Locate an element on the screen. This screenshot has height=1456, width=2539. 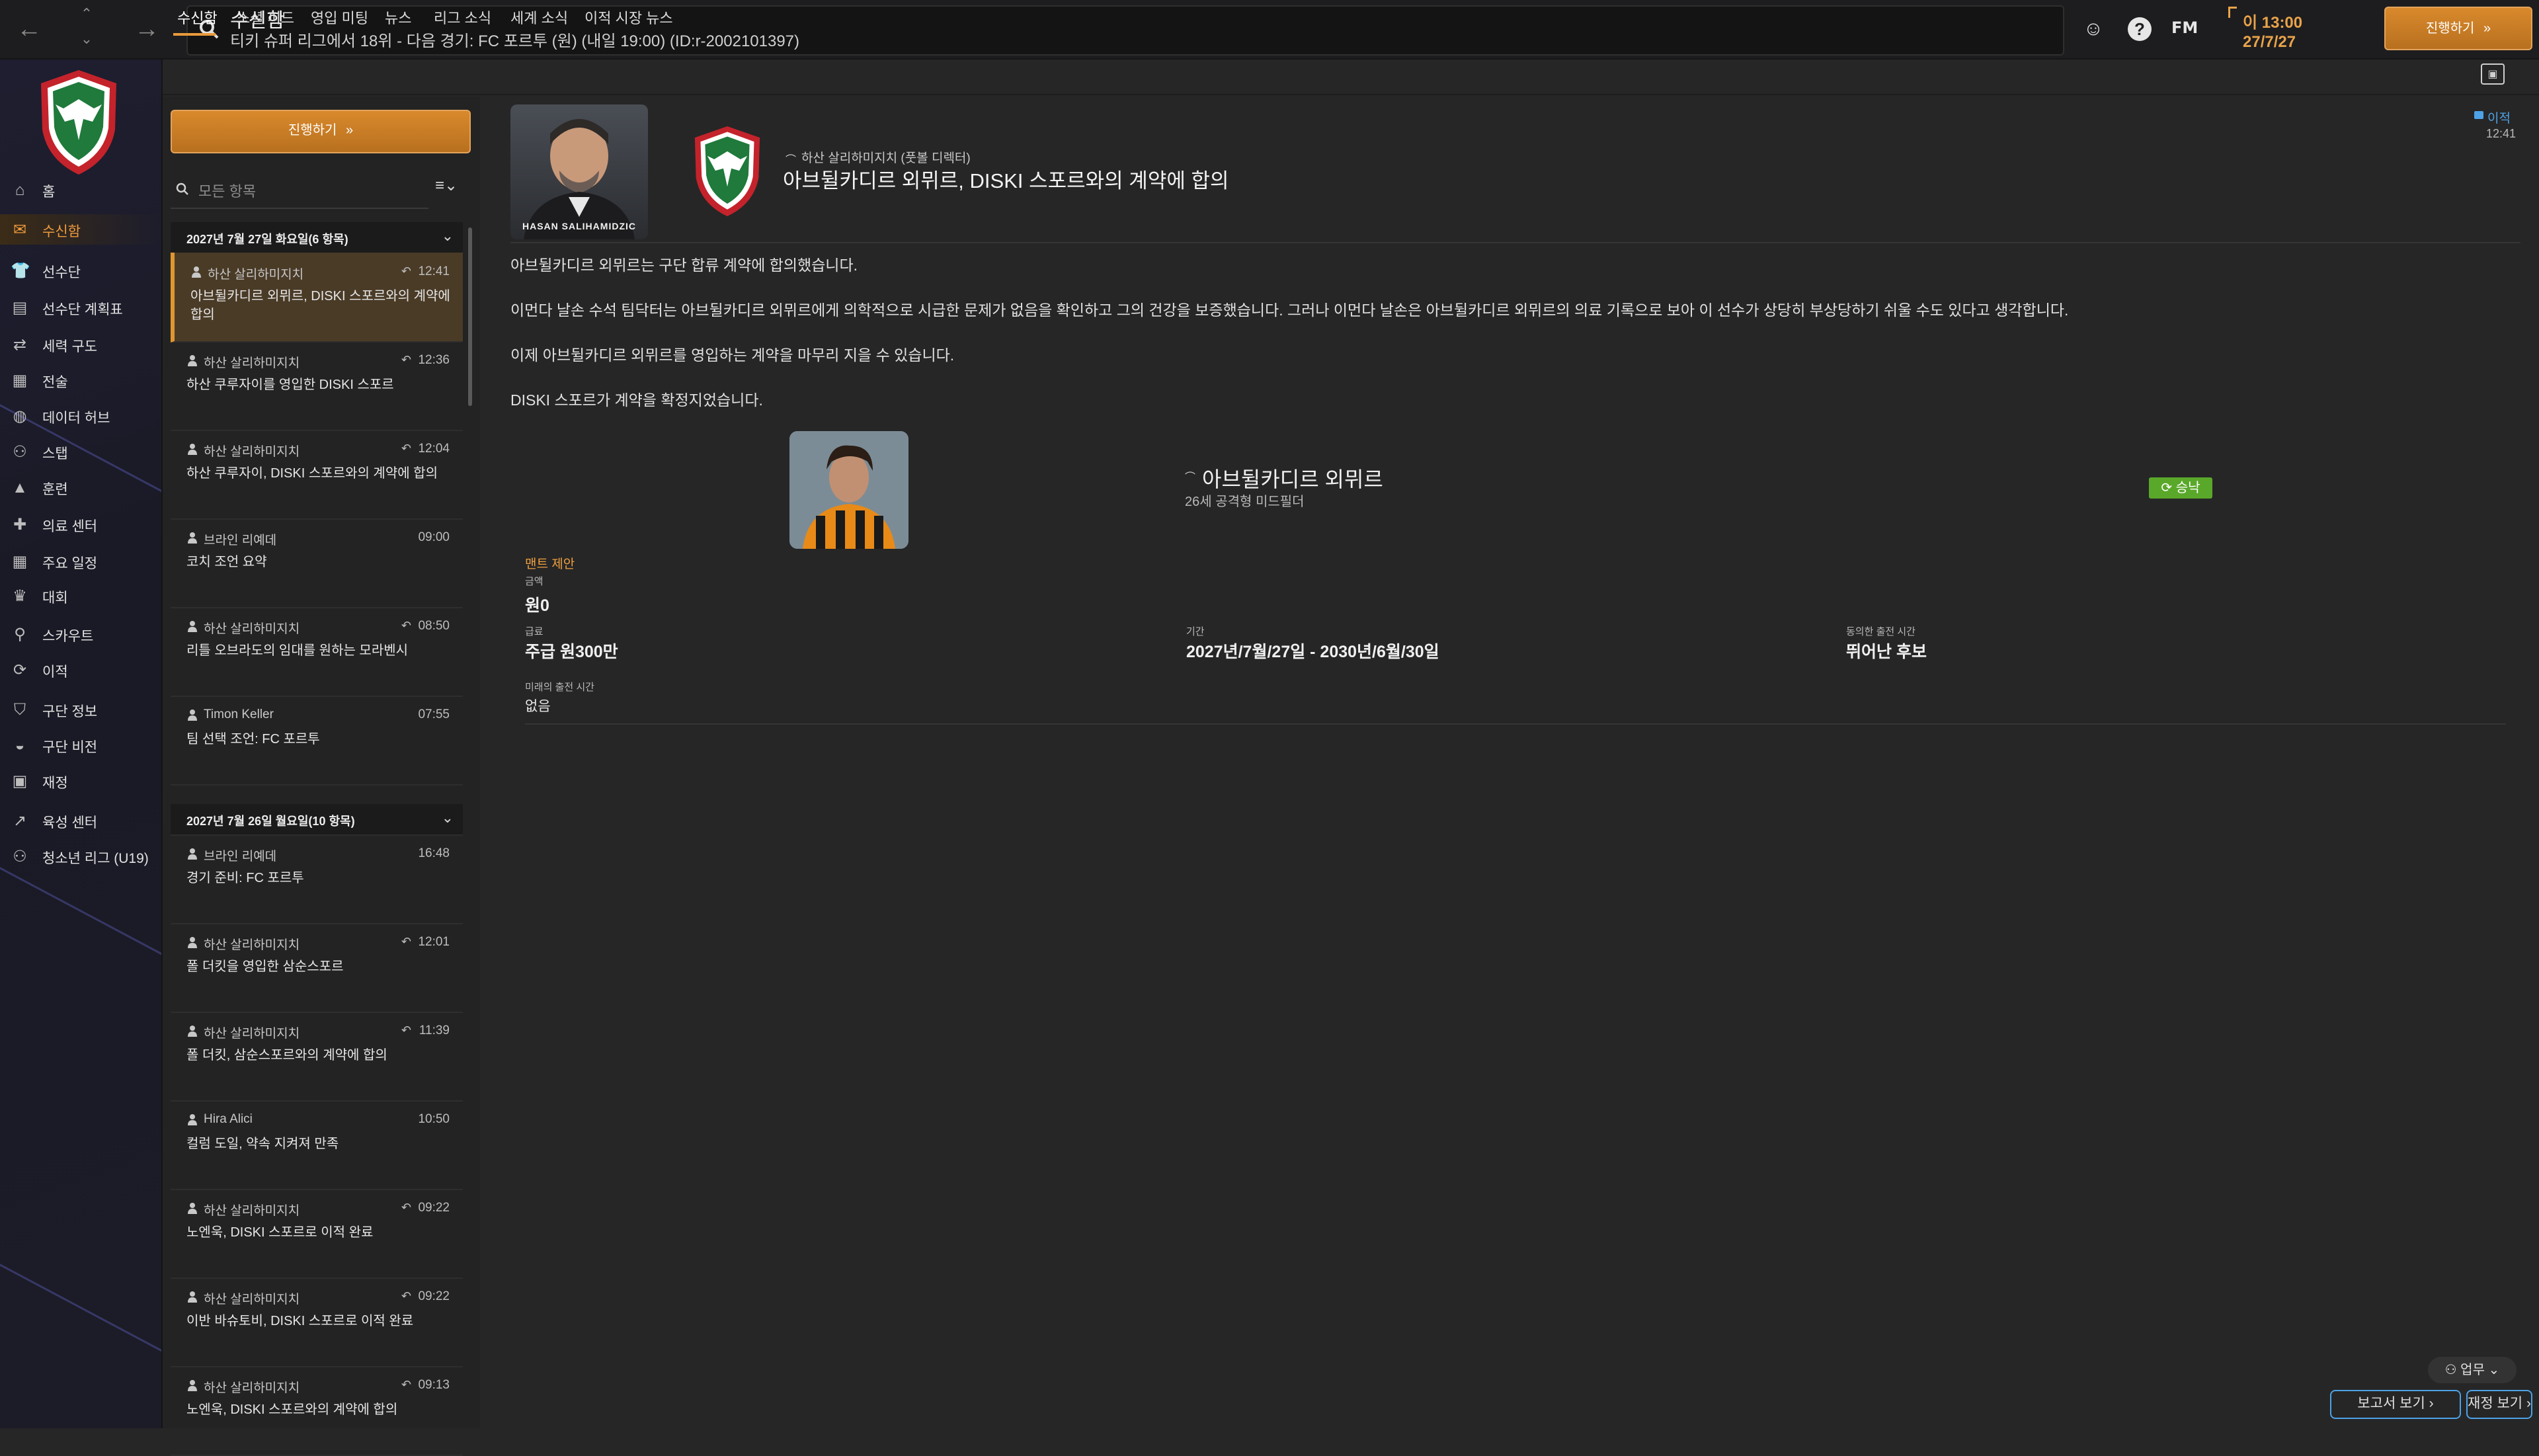
sidebar-item-squad: 👕 선수단 is located at coordinates (80, 270).